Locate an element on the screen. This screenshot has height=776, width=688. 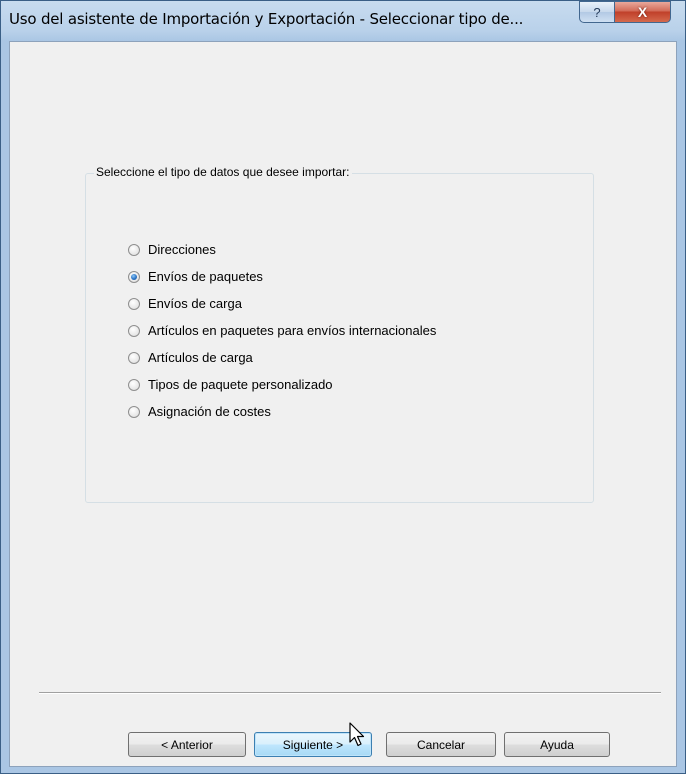
radio-option-articulos-carga: Artículos de carga is located at coordinates (282, 357).